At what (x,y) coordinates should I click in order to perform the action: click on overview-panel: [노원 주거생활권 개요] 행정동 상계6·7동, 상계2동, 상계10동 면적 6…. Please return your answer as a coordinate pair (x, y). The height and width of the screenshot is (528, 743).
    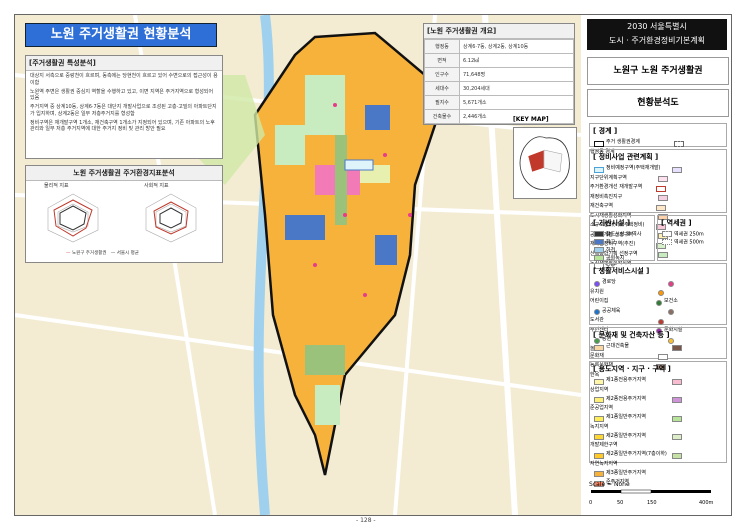
    Looking at the image, I should click on (499, 74).